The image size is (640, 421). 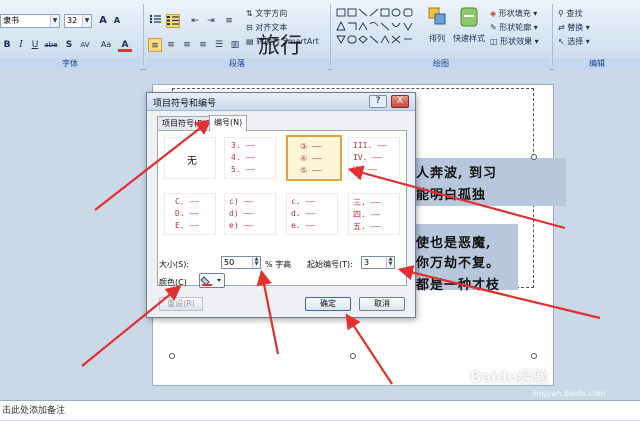 What do you see at coordinates (228, 123) in the screenshot?
I see `tab-numbering: 编号(N)` at bounding box center [228, 123].